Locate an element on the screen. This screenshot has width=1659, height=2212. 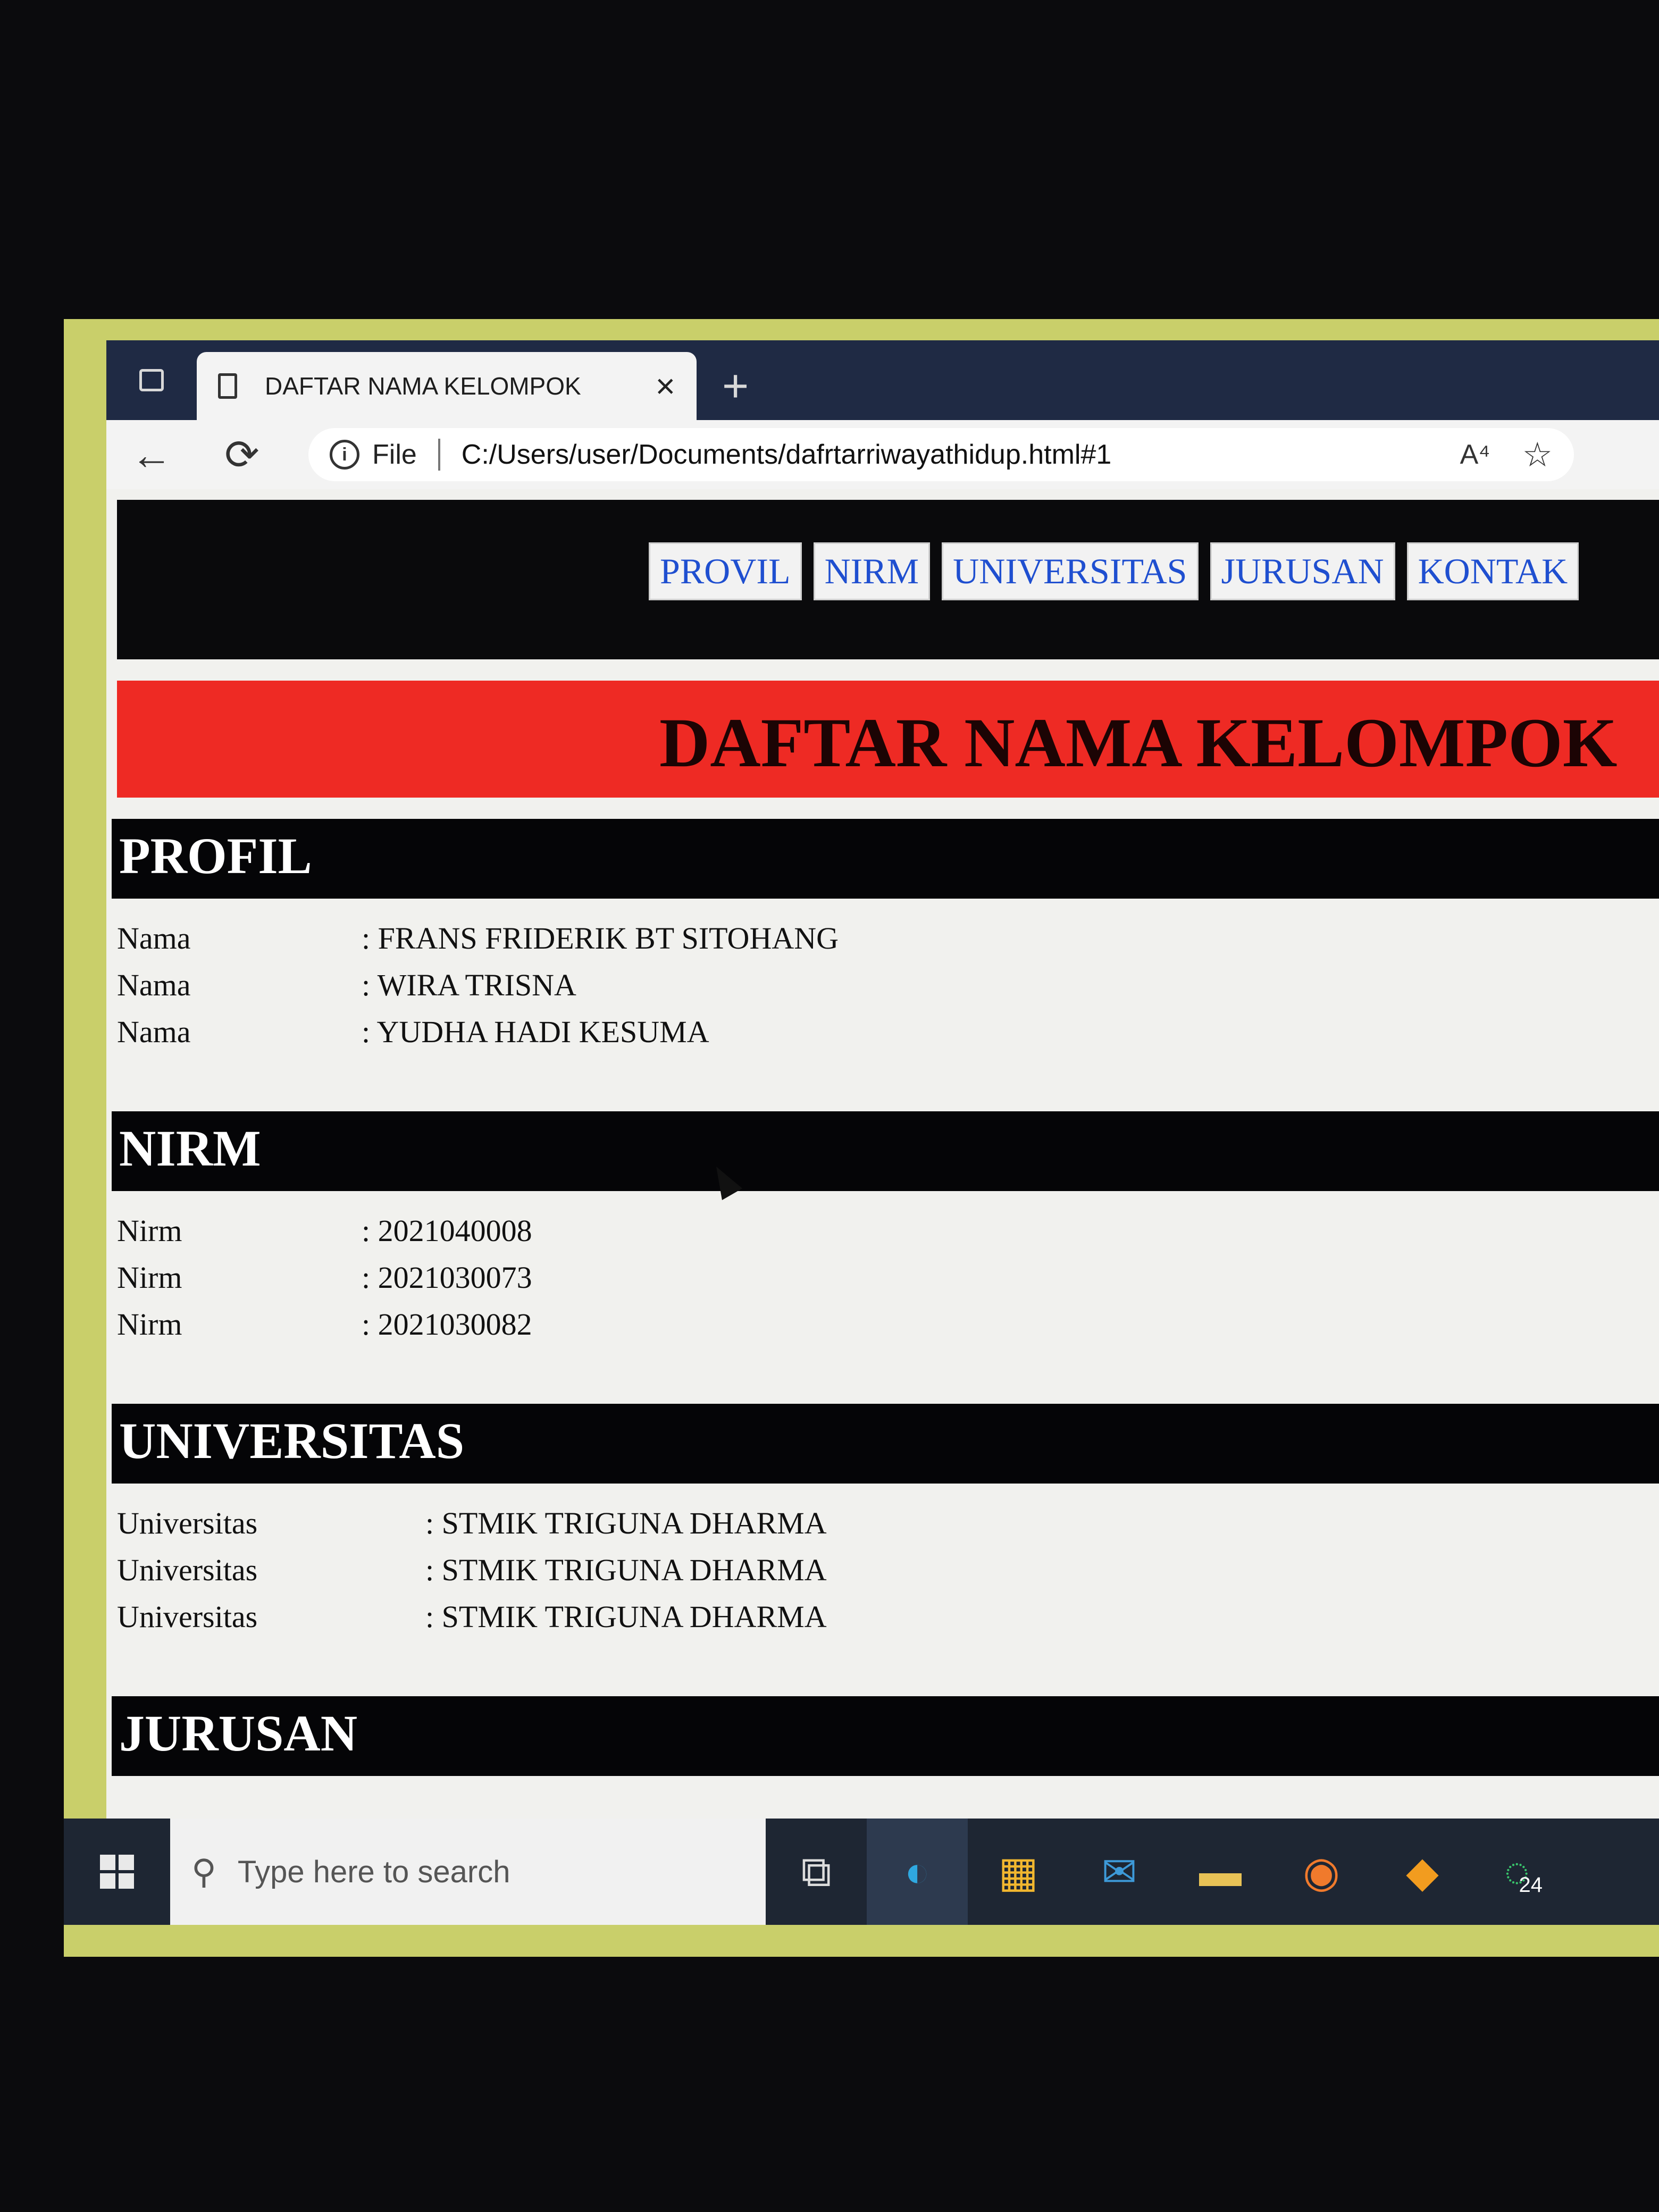
edge-icon: ◐ is located at coordinates (917, 1872).